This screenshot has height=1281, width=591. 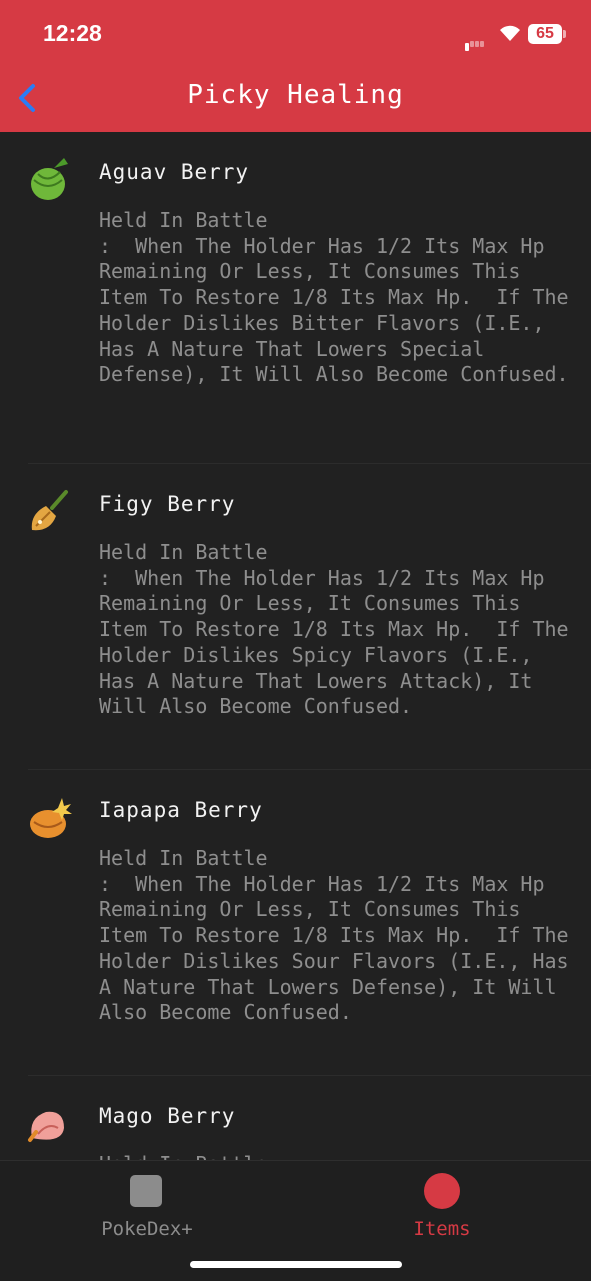 I want to click on home-indicator, so click(x=296, y=1264).